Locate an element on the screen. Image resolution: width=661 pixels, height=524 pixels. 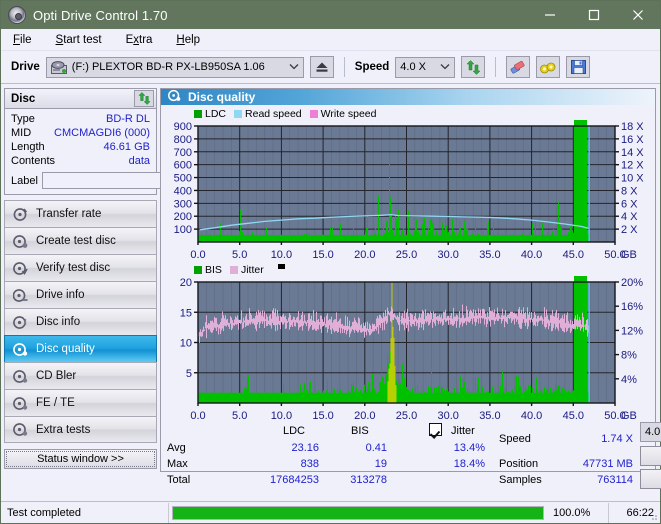
disc-create-icon is located at coordinates (20, 241).